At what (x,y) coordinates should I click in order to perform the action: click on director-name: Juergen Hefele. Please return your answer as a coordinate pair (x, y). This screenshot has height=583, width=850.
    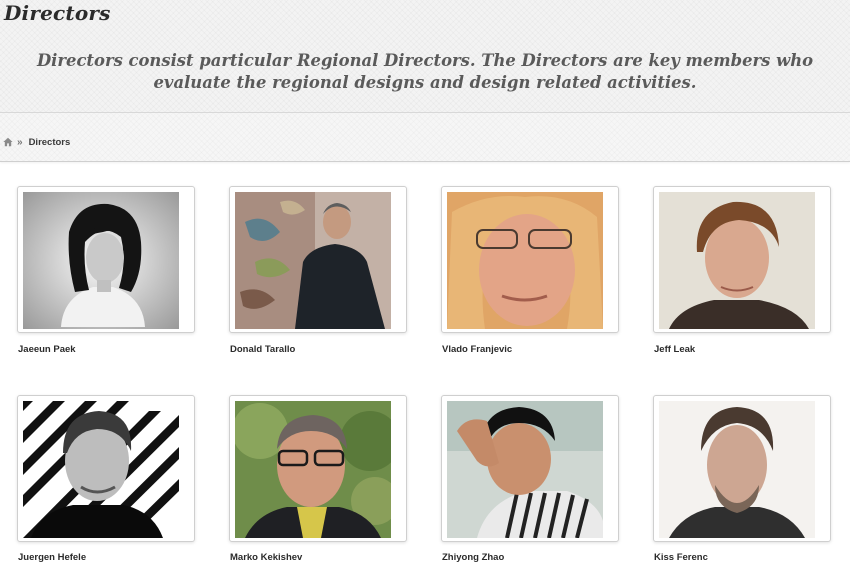
    Looking at the image, I should click on (118, 557).